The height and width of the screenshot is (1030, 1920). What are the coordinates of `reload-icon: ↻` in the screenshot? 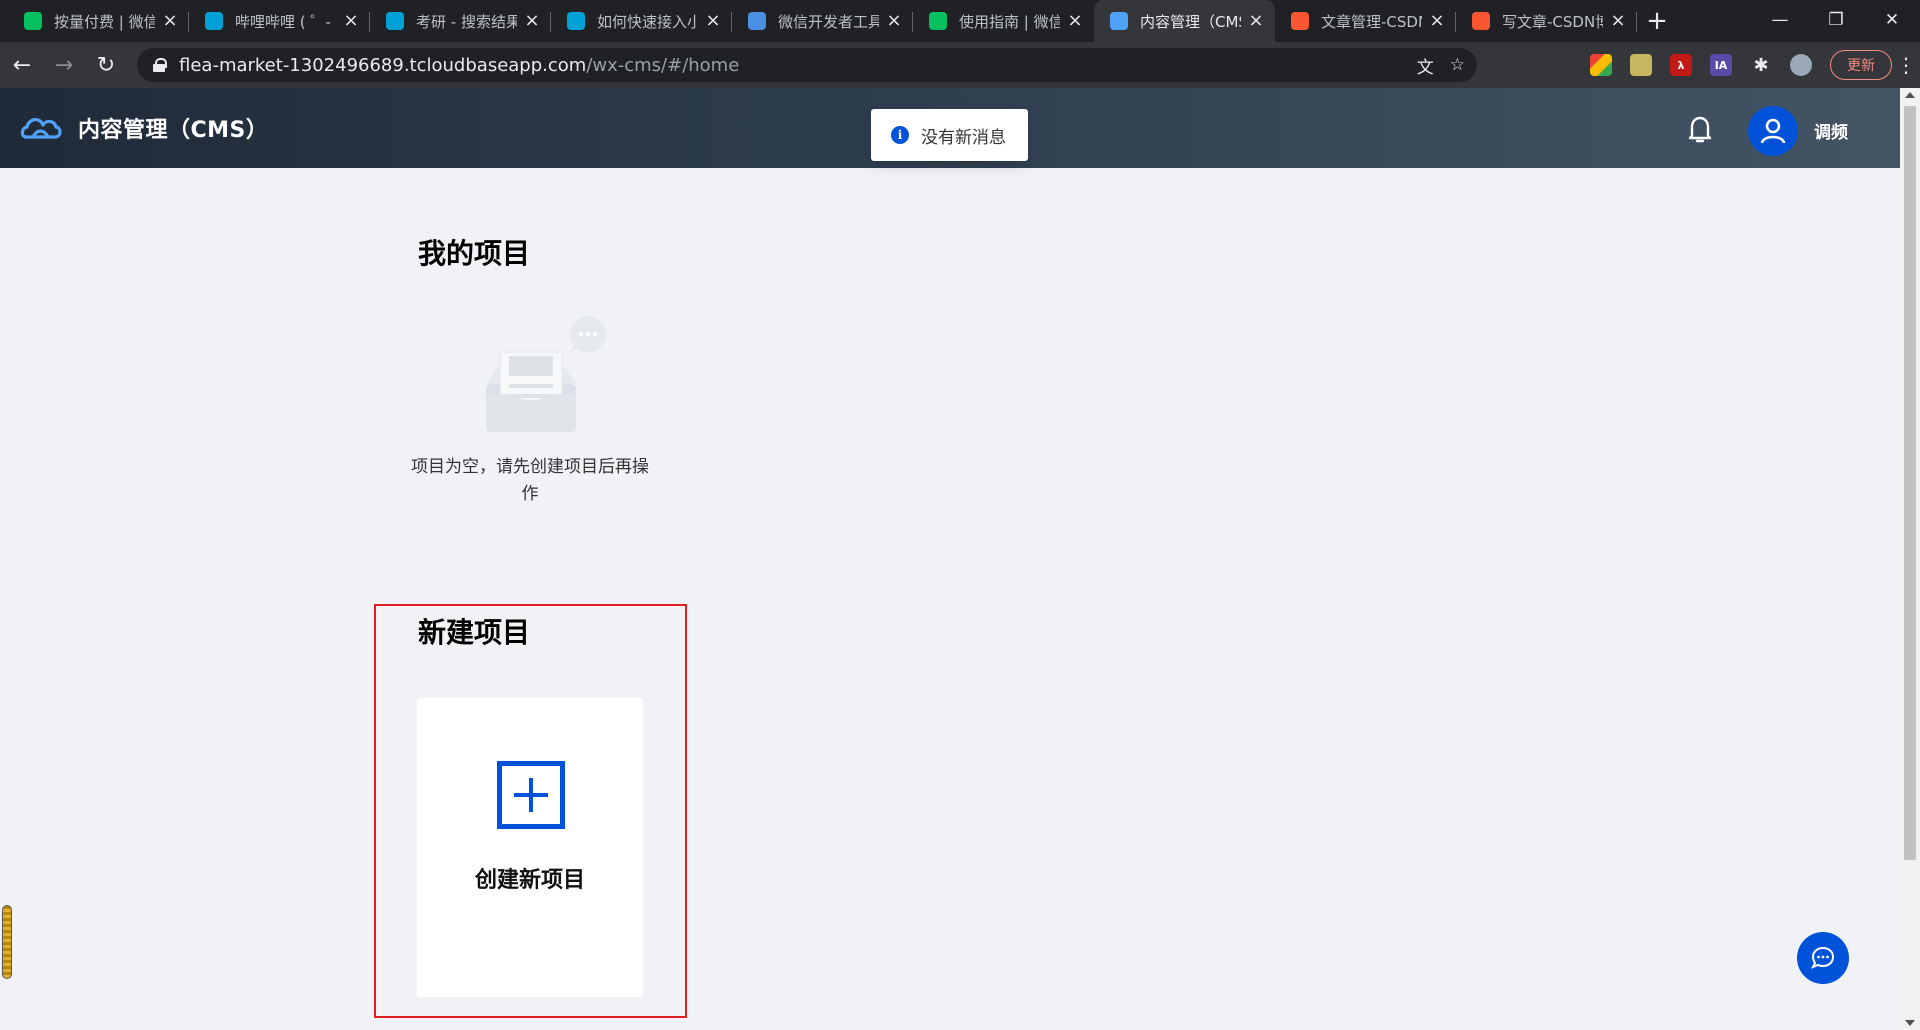 It's located at (106, 65).